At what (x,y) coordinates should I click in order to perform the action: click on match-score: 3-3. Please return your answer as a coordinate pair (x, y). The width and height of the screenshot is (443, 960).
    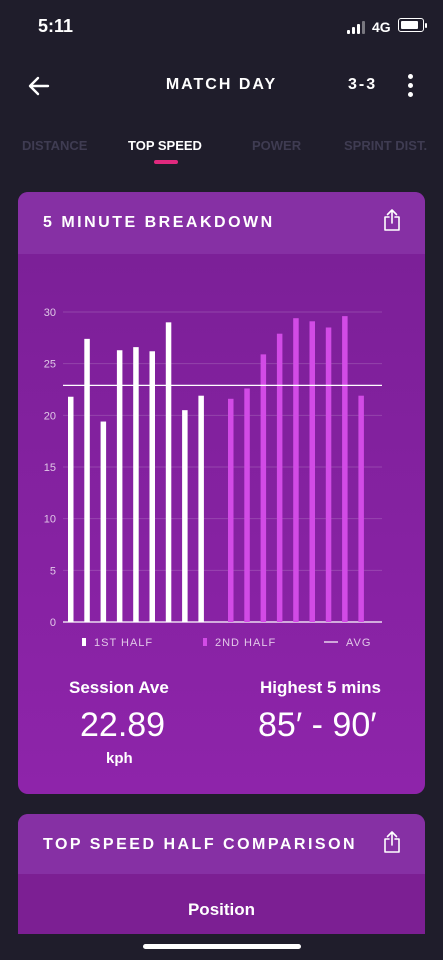
    Looking at the image, I should click on (363, 84).